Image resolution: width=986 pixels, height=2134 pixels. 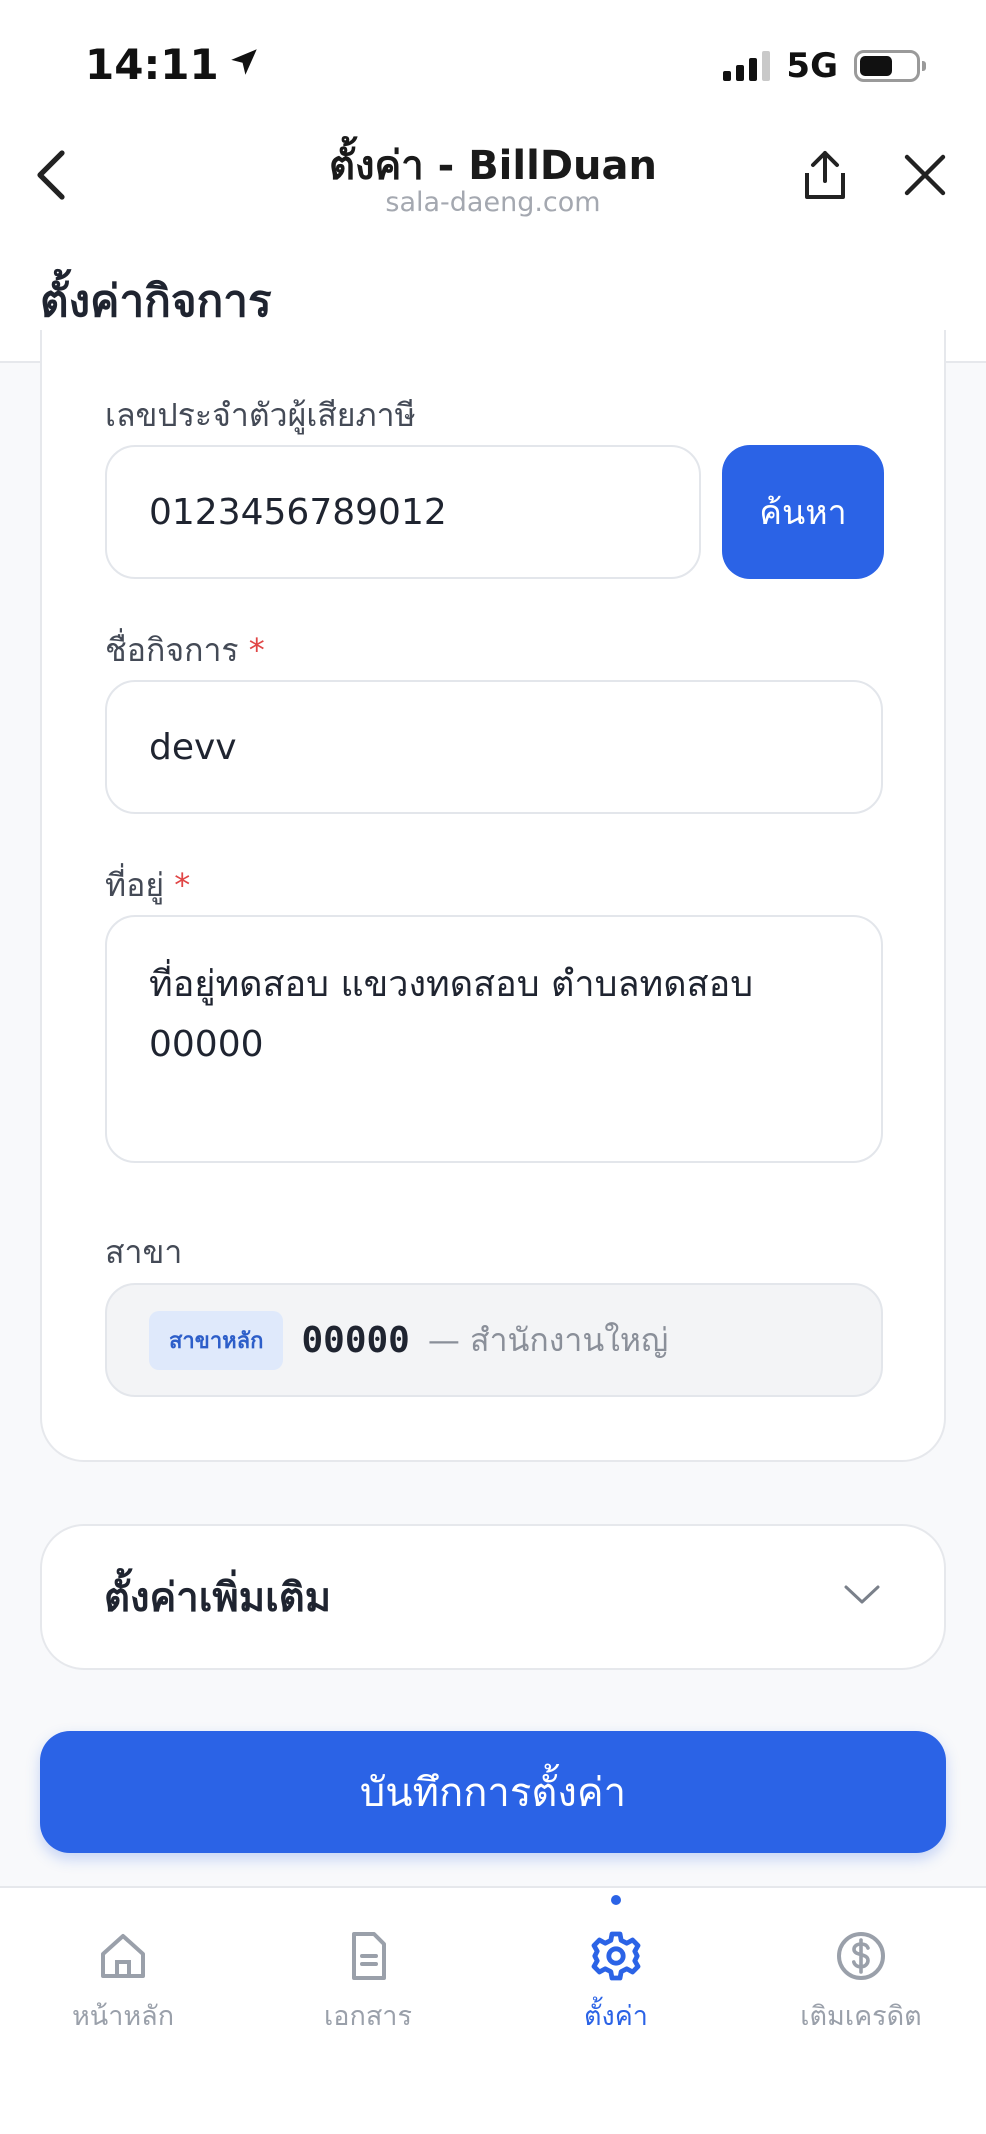 What do you see at coordinates (616, 1900) in the screenshot?
I see `active-tab-indicator` at bounding box center [616, 1900].